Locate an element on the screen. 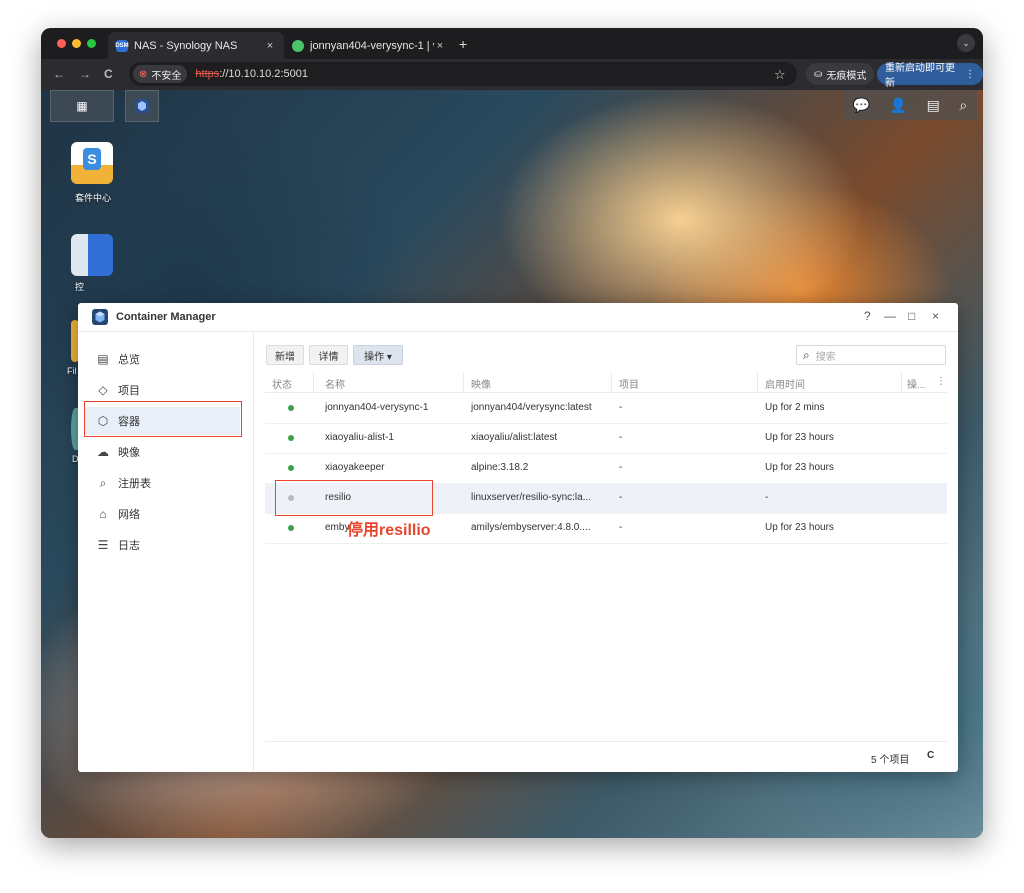 The height and width of the screenshot is (893, 1024). desktop-label-control-panel: 控 is located at coordinates (80, 287).